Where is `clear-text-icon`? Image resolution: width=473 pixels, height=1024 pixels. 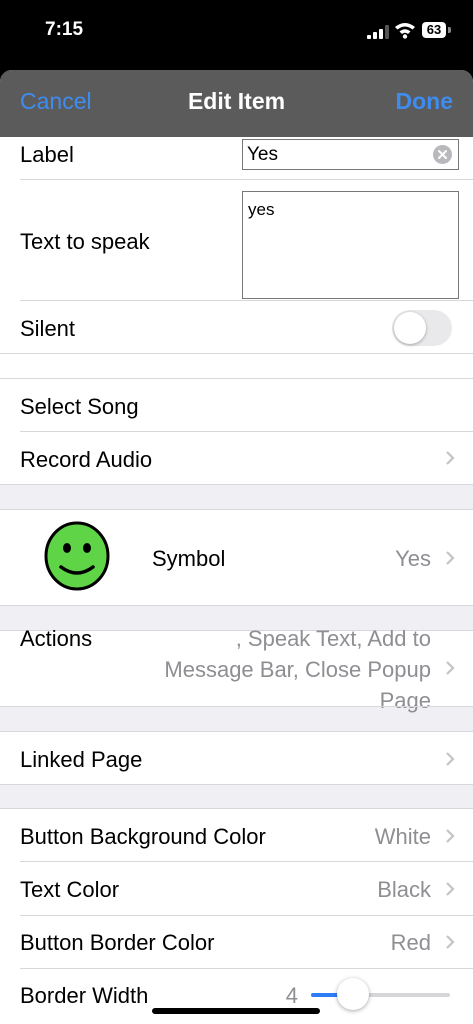
clear-text-icon is located at coordinates (442, 154).